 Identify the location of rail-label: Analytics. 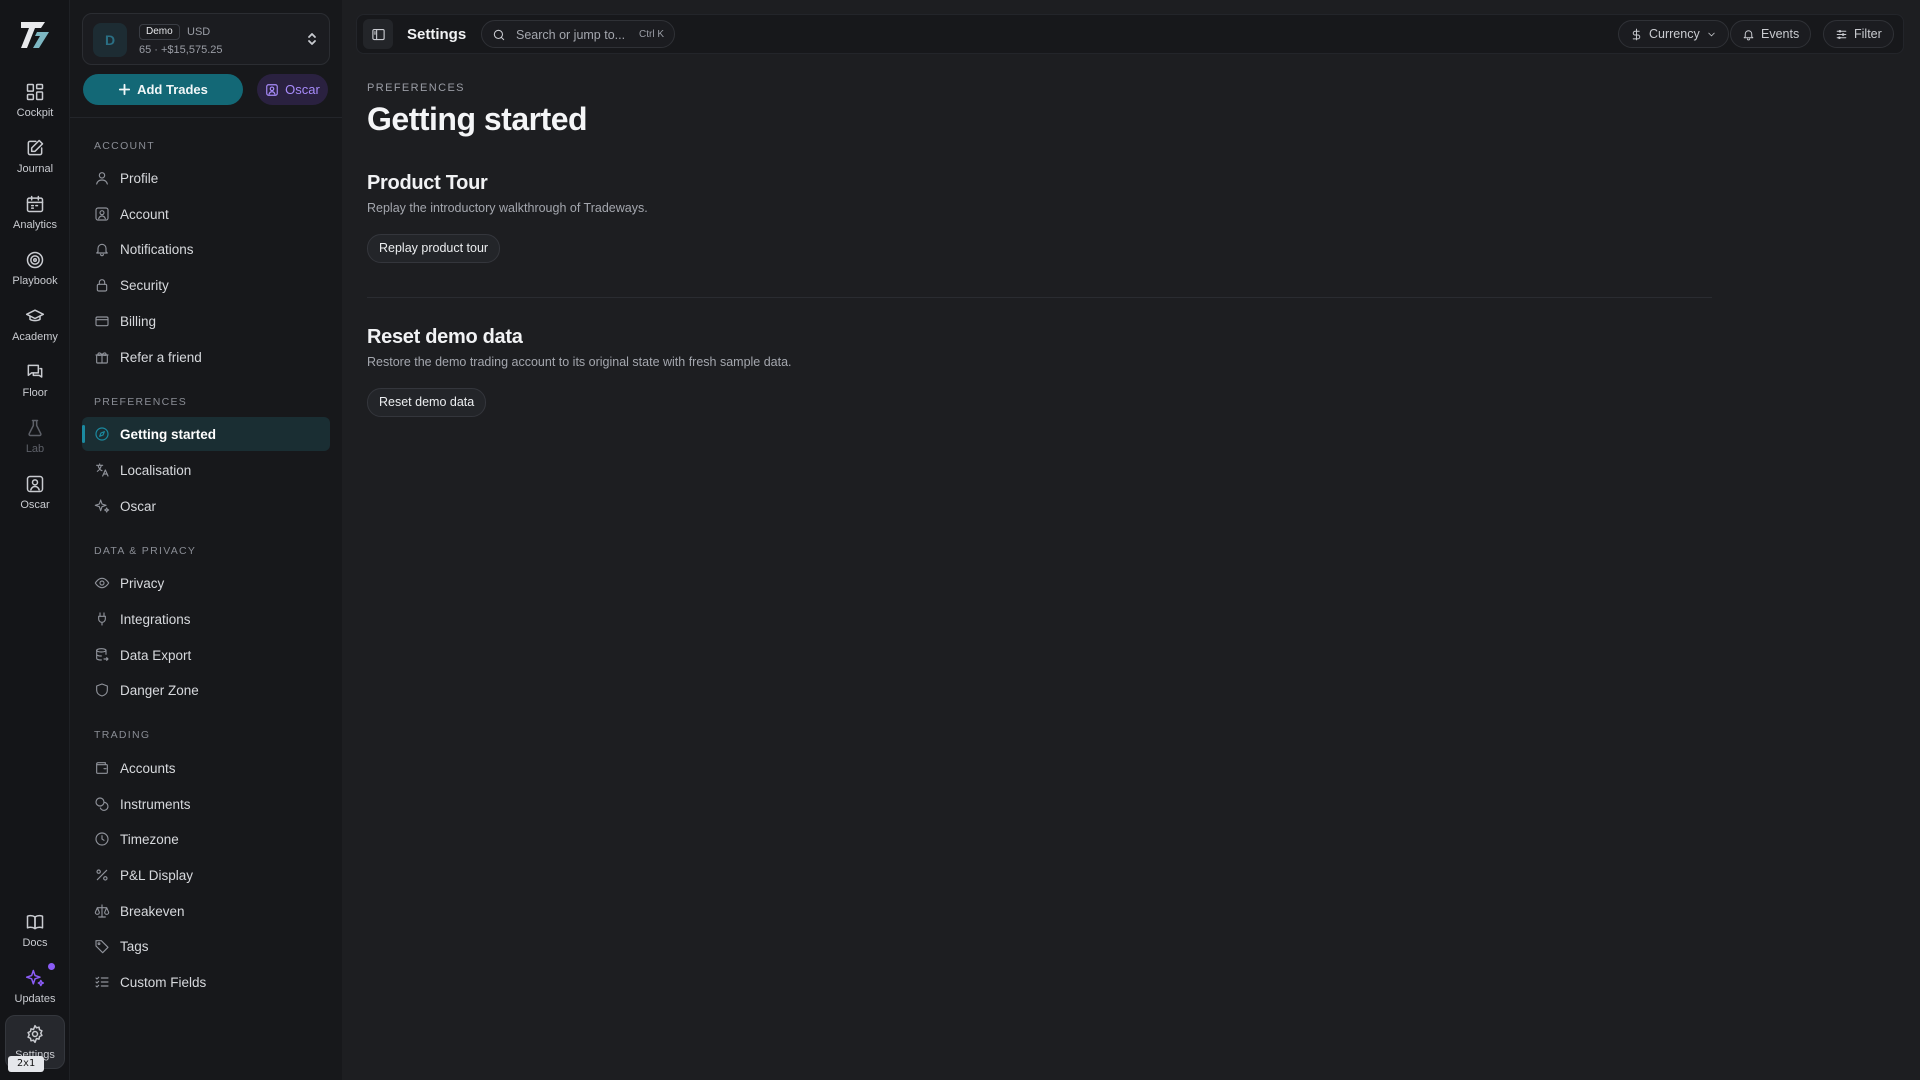
(35, 224).